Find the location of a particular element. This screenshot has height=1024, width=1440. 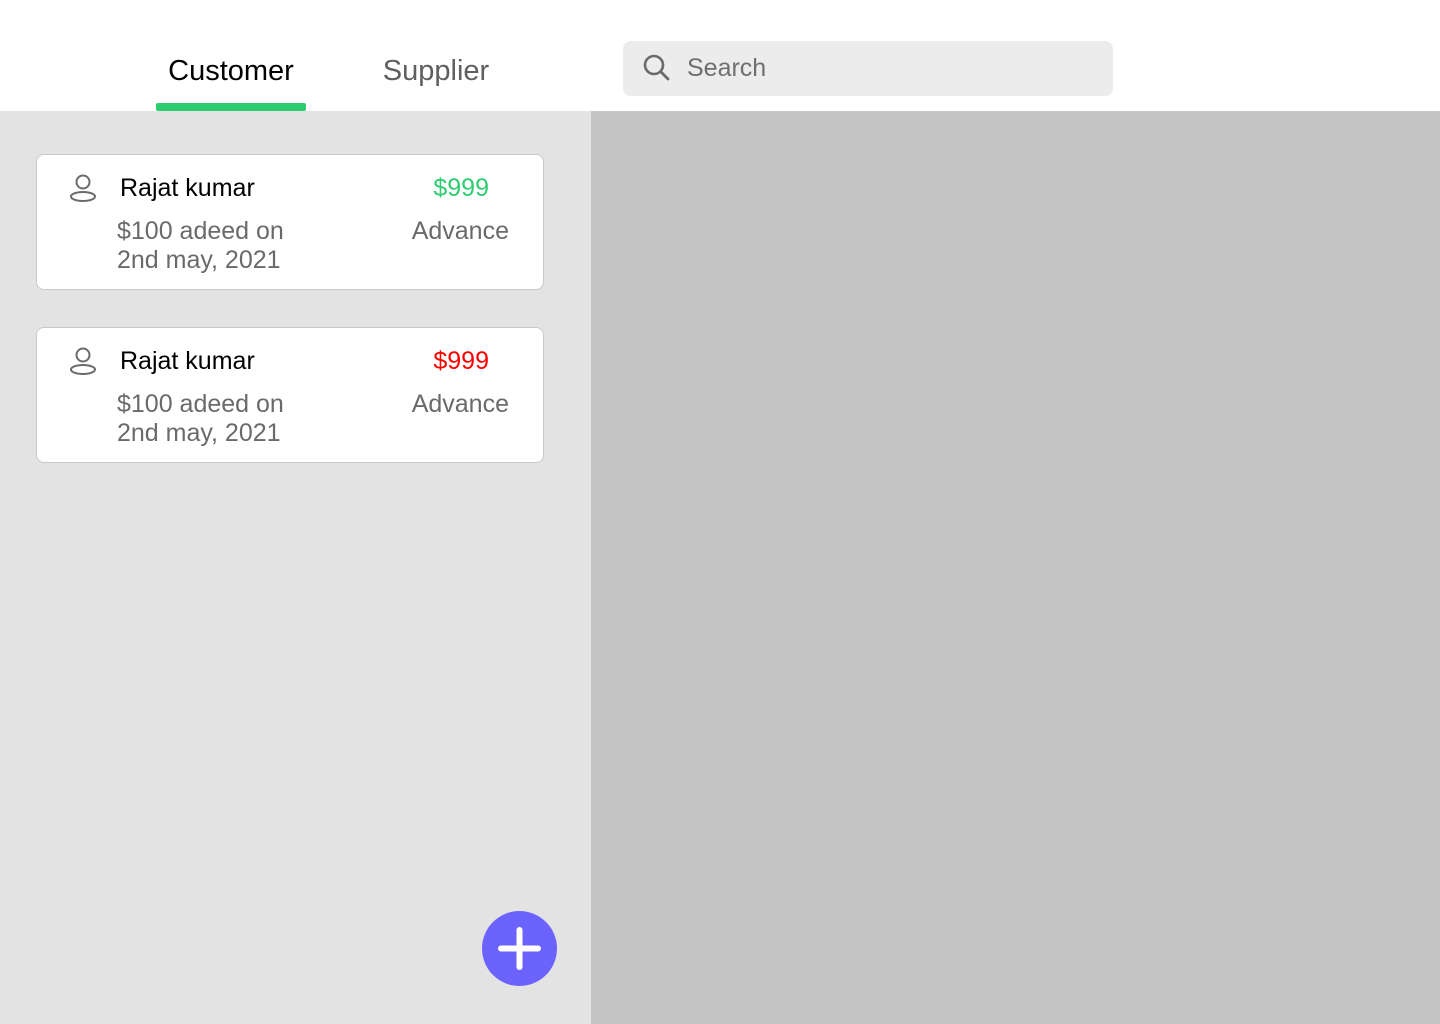

add-customer-button is located at coordinates (519, 948).